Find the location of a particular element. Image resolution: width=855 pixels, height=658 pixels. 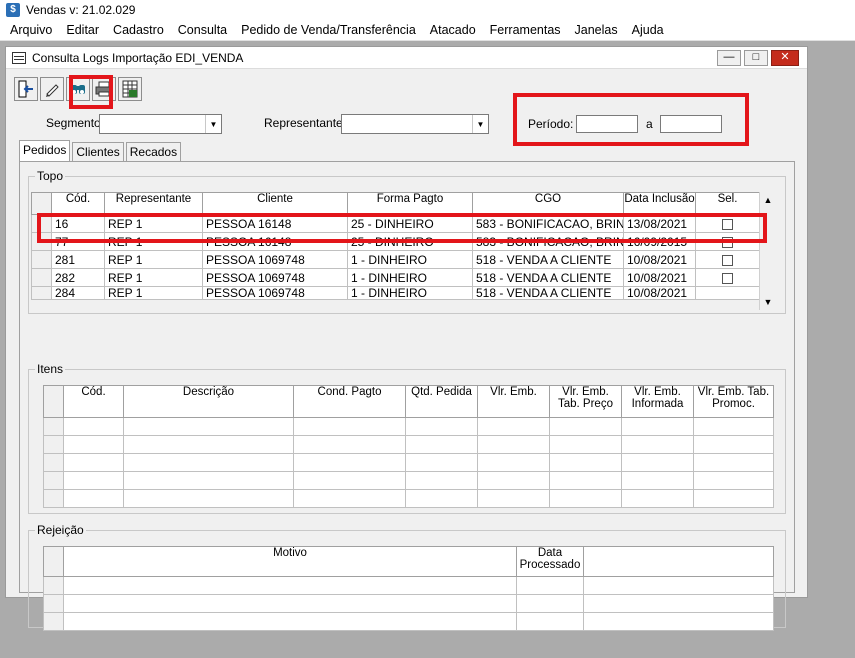

cell-data: 13/08/2021 is located at coordinates (659, 223).